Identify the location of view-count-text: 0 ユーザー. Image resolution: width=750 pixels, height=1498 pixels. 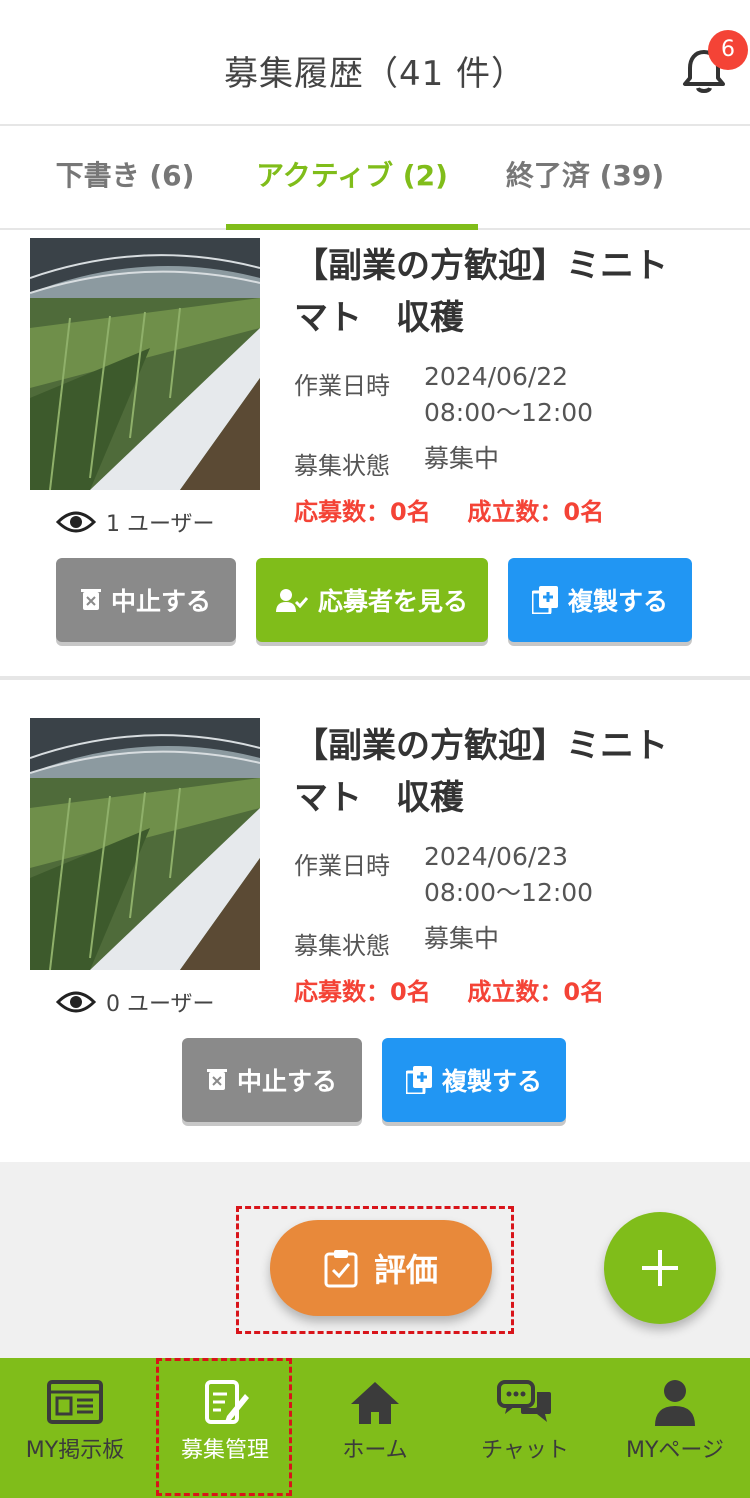
(160, 1004).